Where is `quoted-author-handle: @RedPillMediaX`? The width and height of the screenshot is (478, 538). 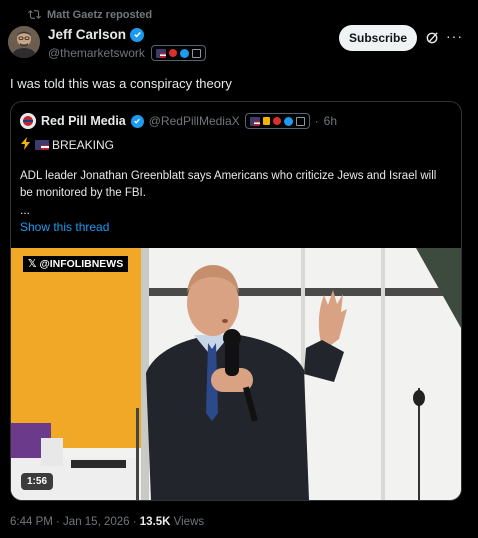 quoted-author-handle: @RedPillMediaX is located at coordinates (194, 121).